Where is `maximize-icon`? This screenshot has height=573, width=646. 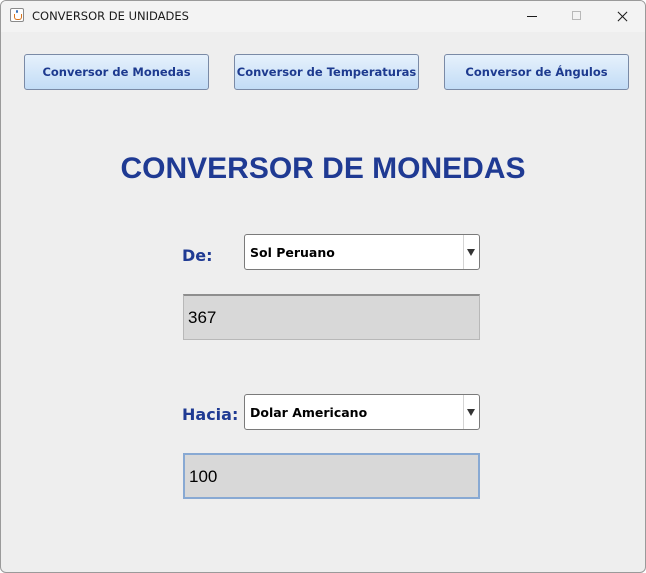 maximize-icon is located at coordinates (576, 15).